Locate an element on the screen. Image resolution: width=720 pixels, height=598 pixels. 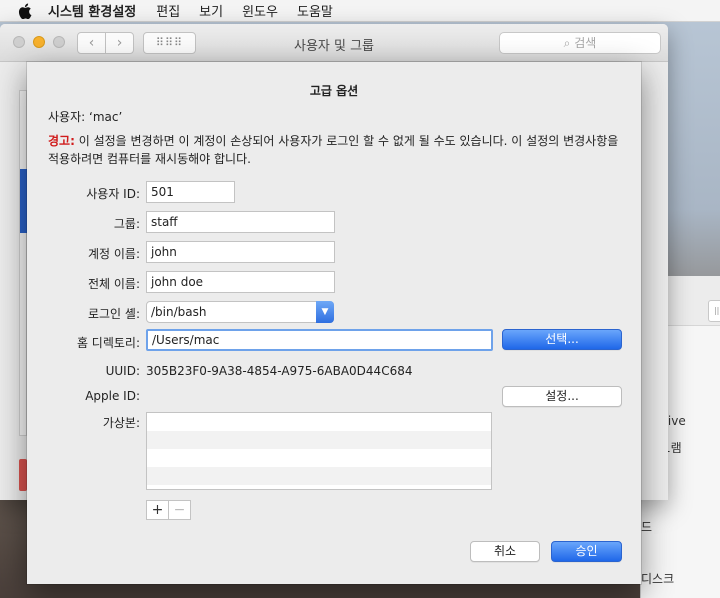
ok-button: 승인 is located at coordinates (586, 551).